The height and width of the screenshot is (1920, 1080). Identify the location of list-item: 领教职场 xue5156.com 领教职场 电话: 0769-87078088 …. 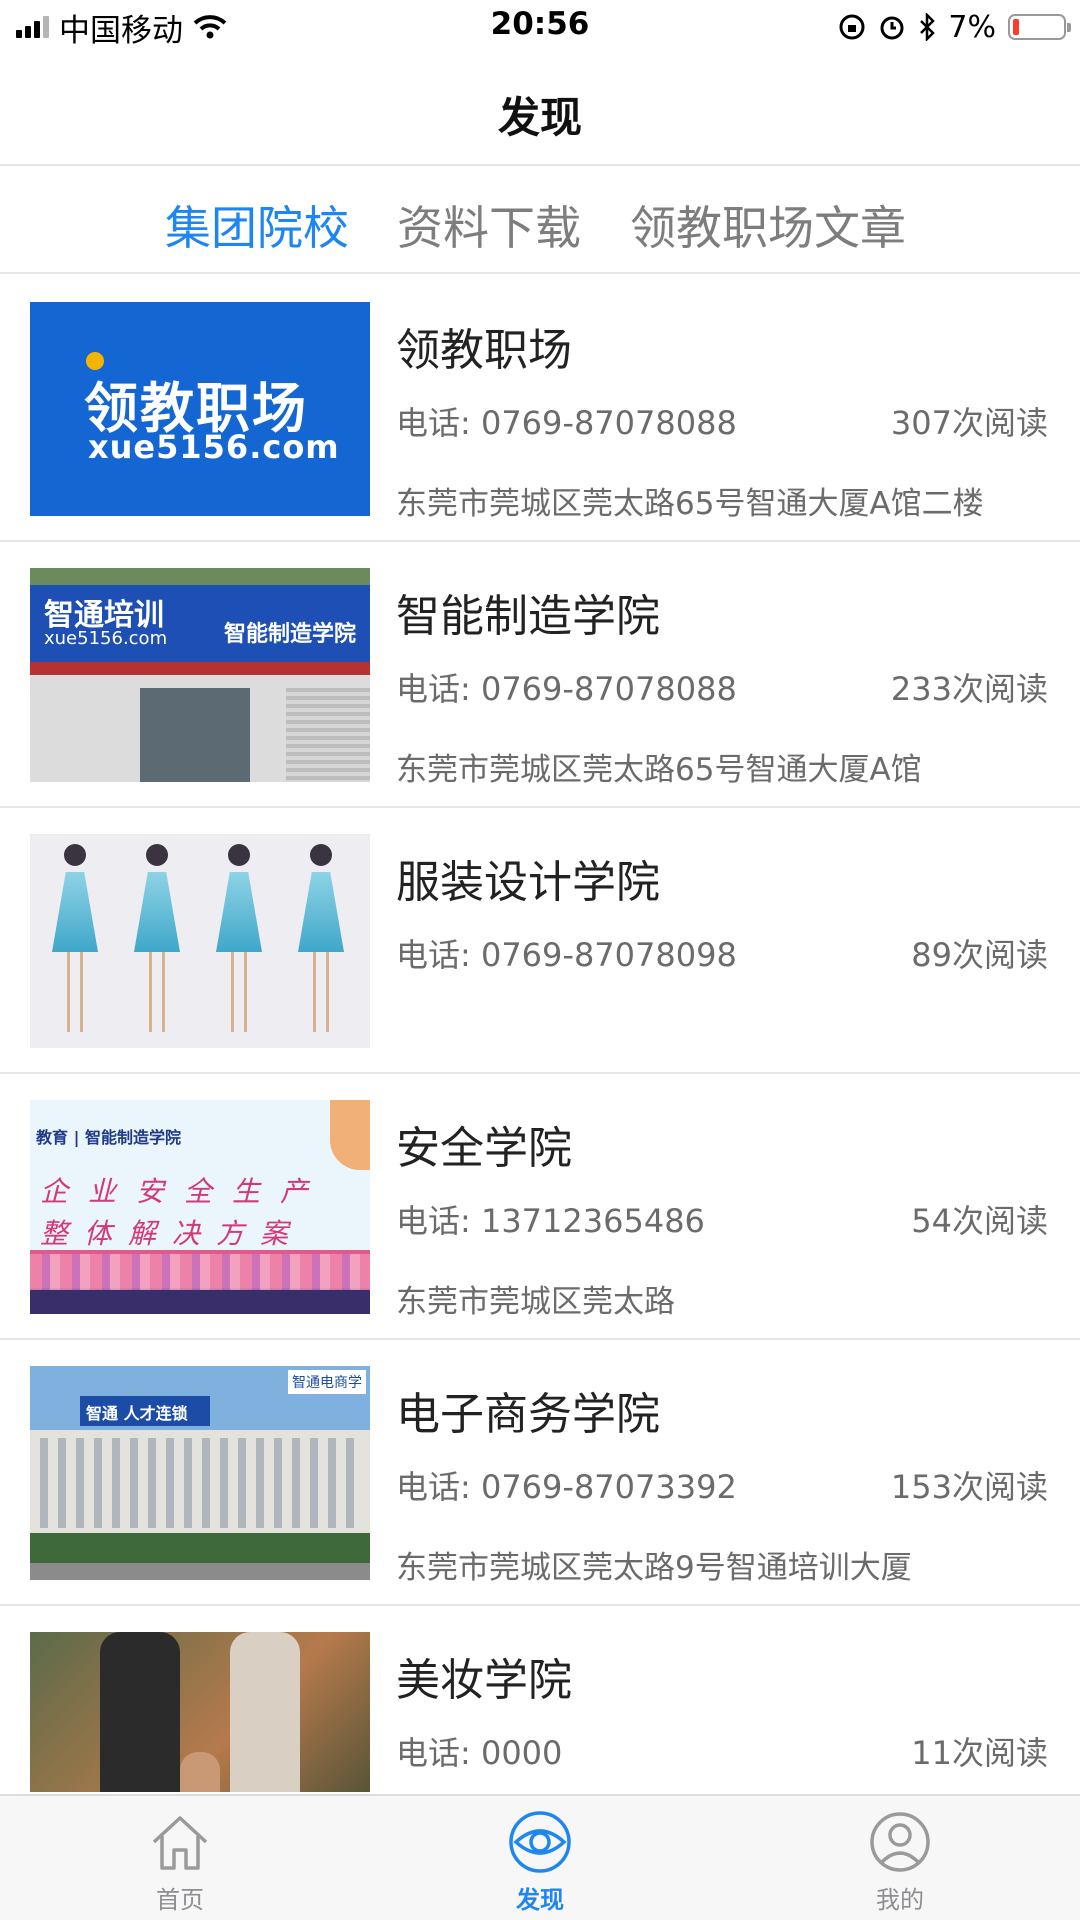
(540, 409).